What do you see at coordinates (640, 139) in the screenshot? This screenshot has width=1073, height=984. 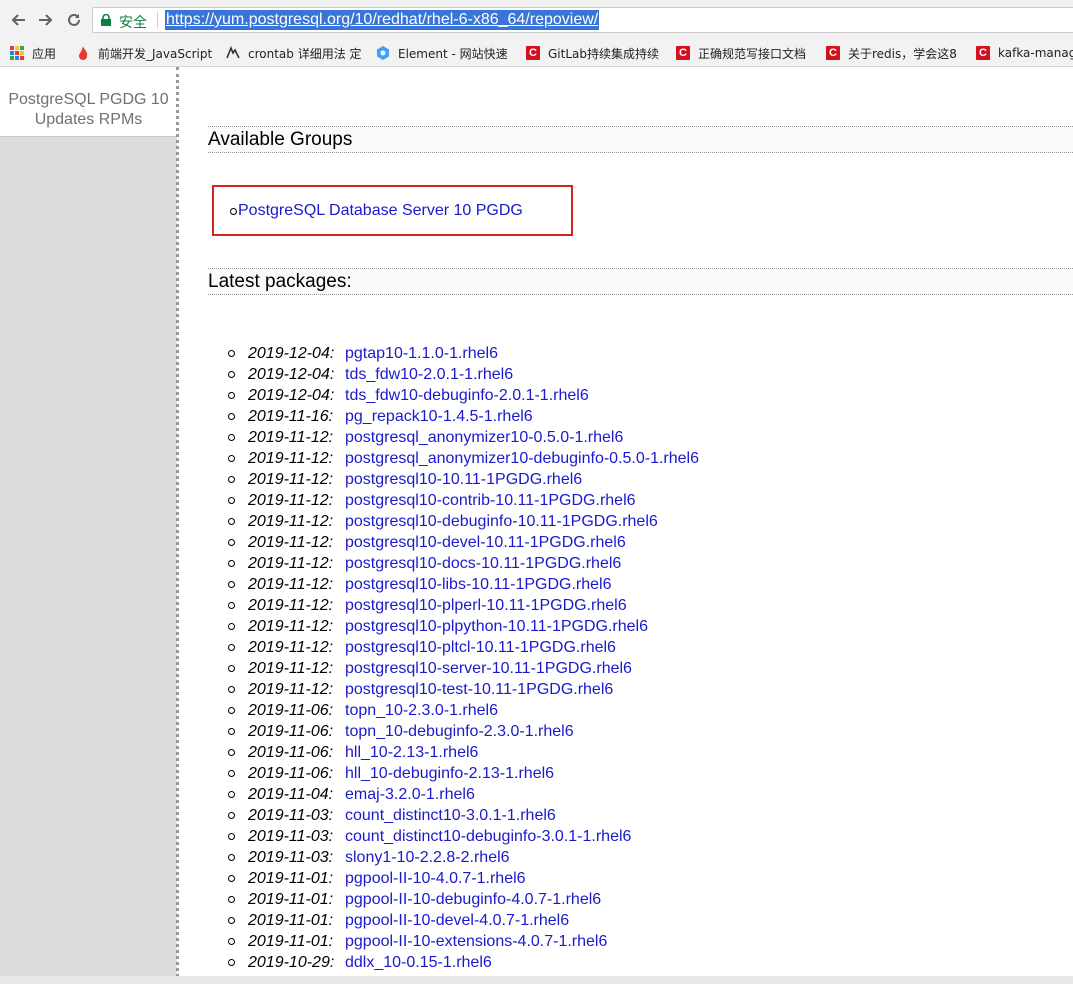 I see `groups-heading: Available Groups` at bounding box center [640, 139].